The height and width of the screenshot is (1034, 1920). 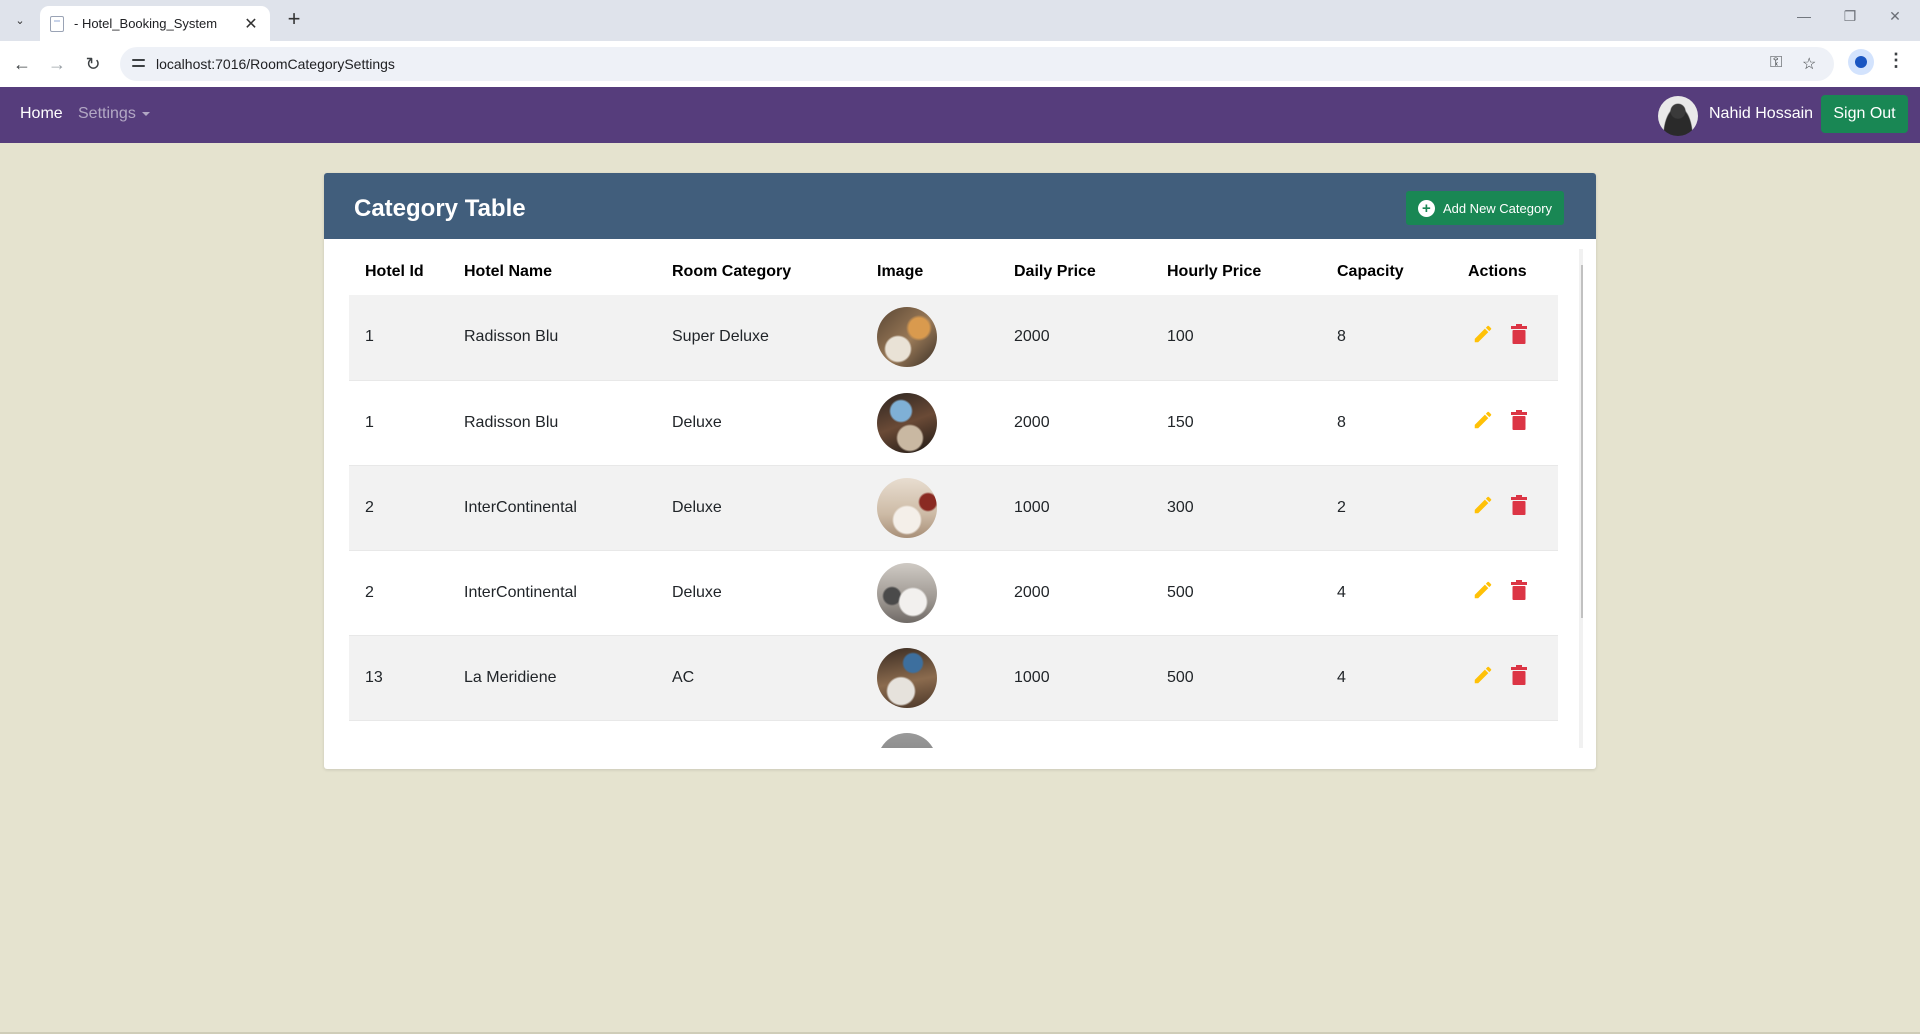 I want to click on column-header: Room Category, so click(x=732, y=271).